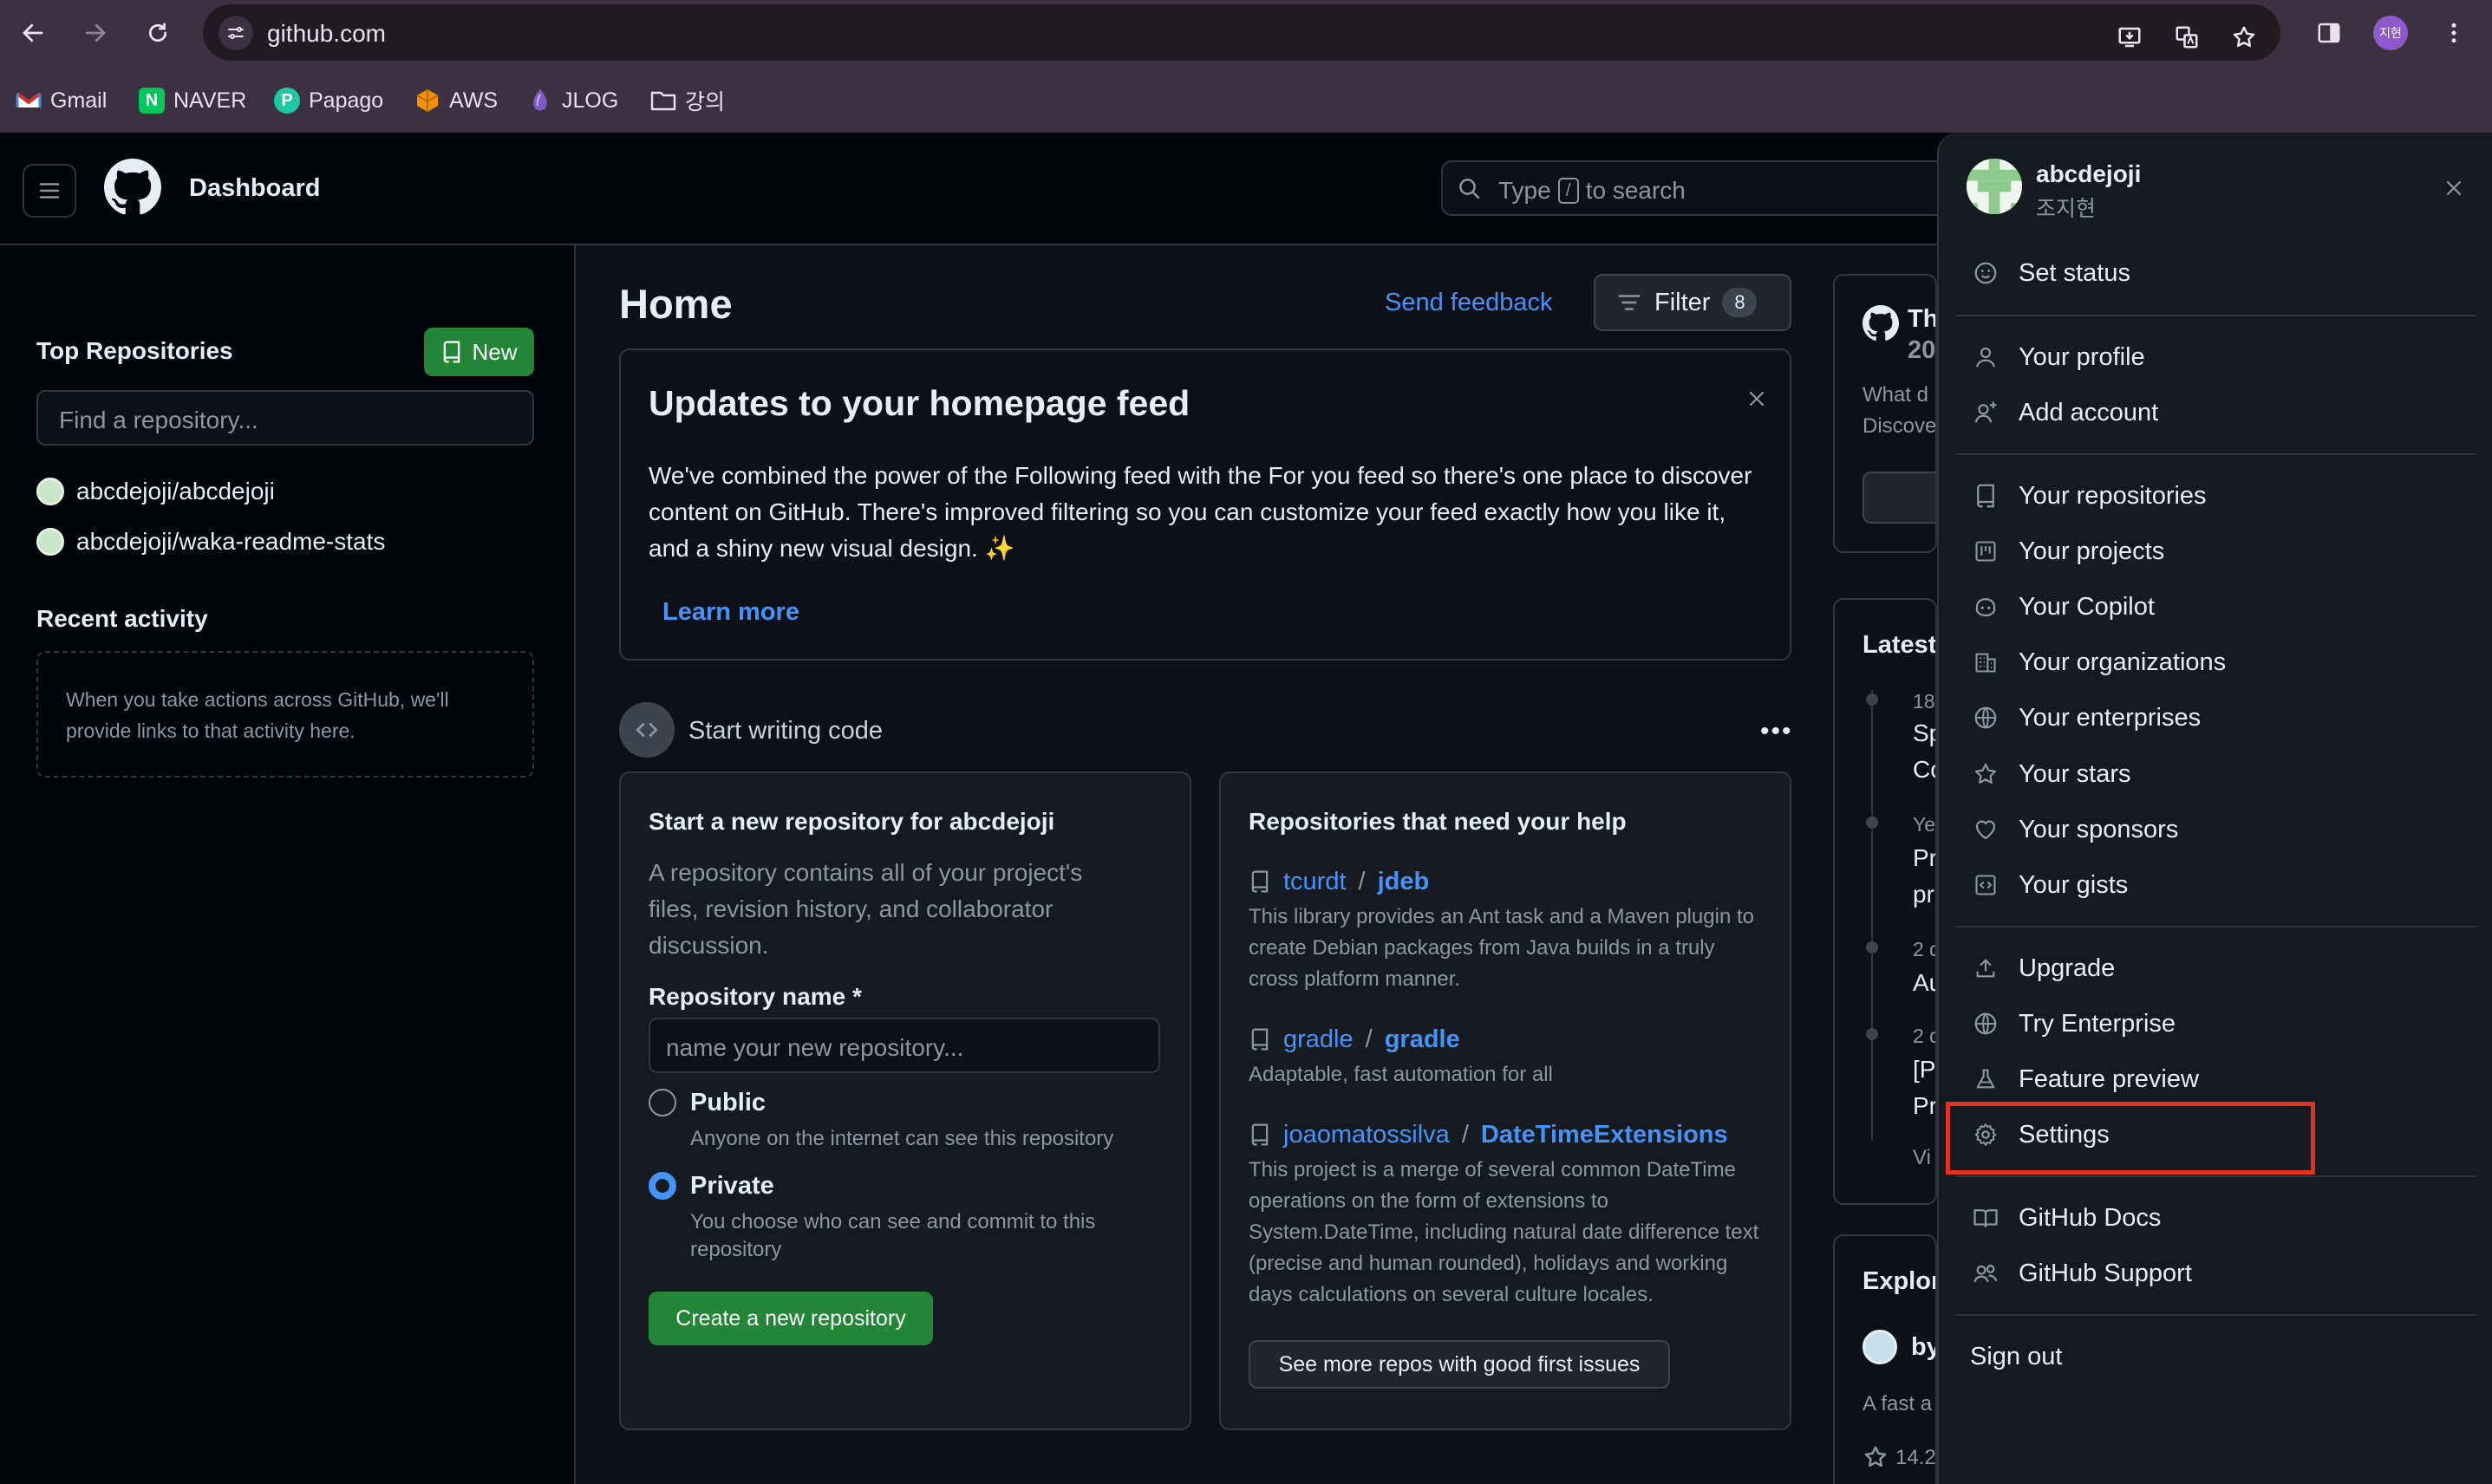 The height and width of the screenshot is (1484, 2492). Describe the element at coordinates (730, 612) in the screenshot. I see `learn-more-link: Learn more` at that location.